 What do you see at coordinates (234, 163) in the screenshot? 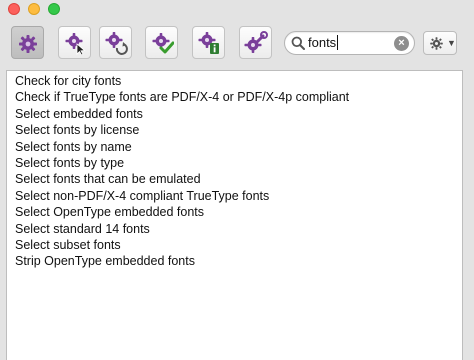
I see `list-item: Select fonts by type` at bounding box center [234, 163].